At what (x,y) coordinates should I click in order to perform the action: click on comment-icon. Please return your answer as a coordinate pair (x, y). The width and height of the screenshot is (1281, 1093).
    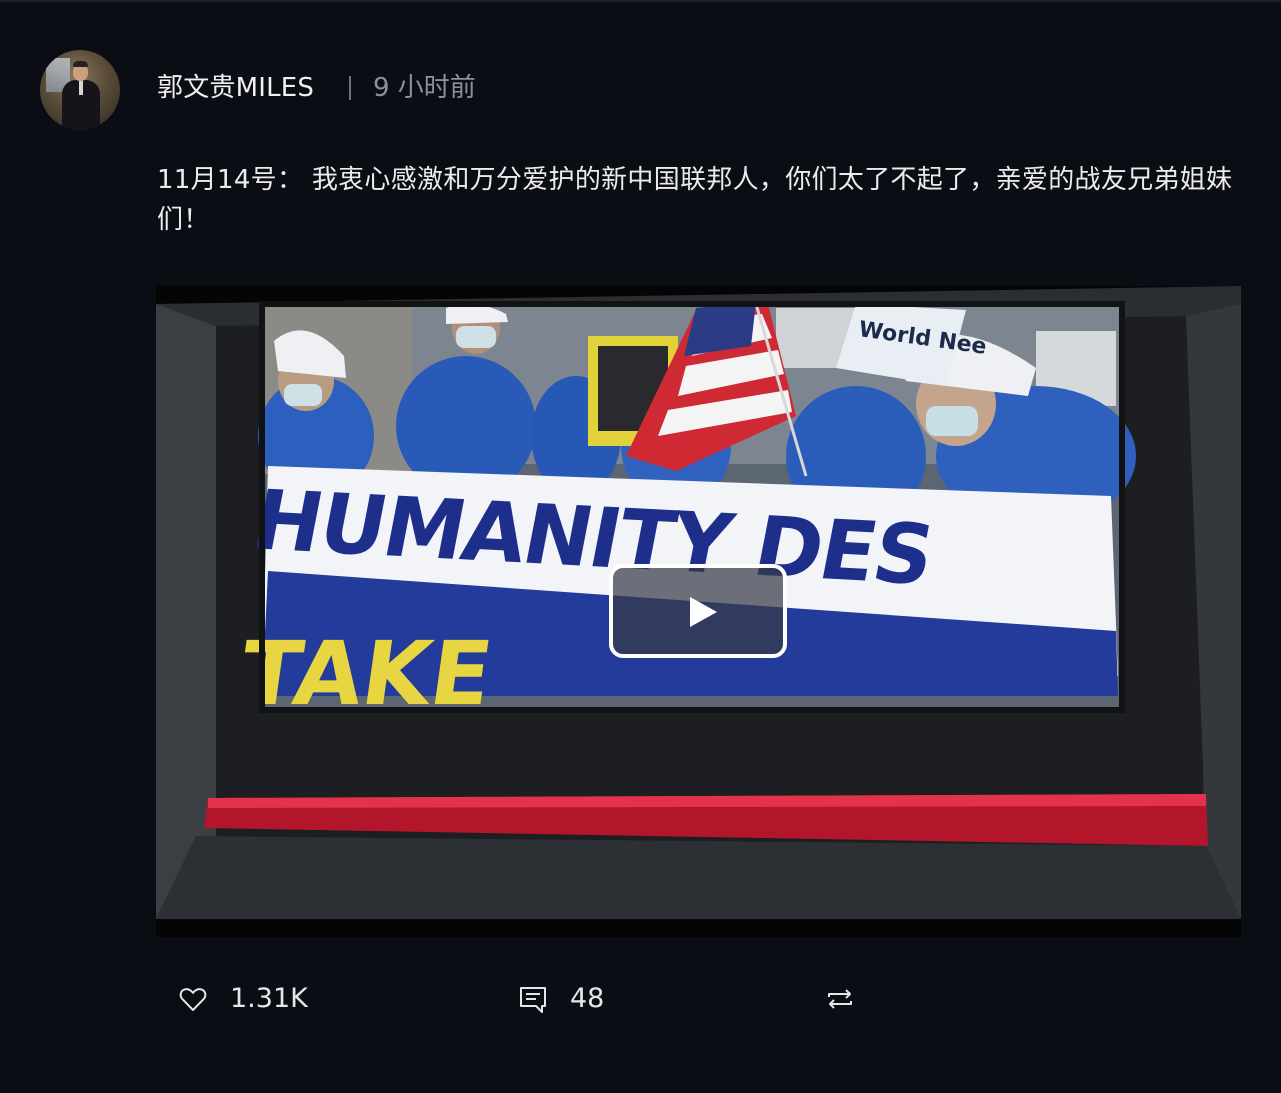
    Looking at the image, I should click on (533, 1000).